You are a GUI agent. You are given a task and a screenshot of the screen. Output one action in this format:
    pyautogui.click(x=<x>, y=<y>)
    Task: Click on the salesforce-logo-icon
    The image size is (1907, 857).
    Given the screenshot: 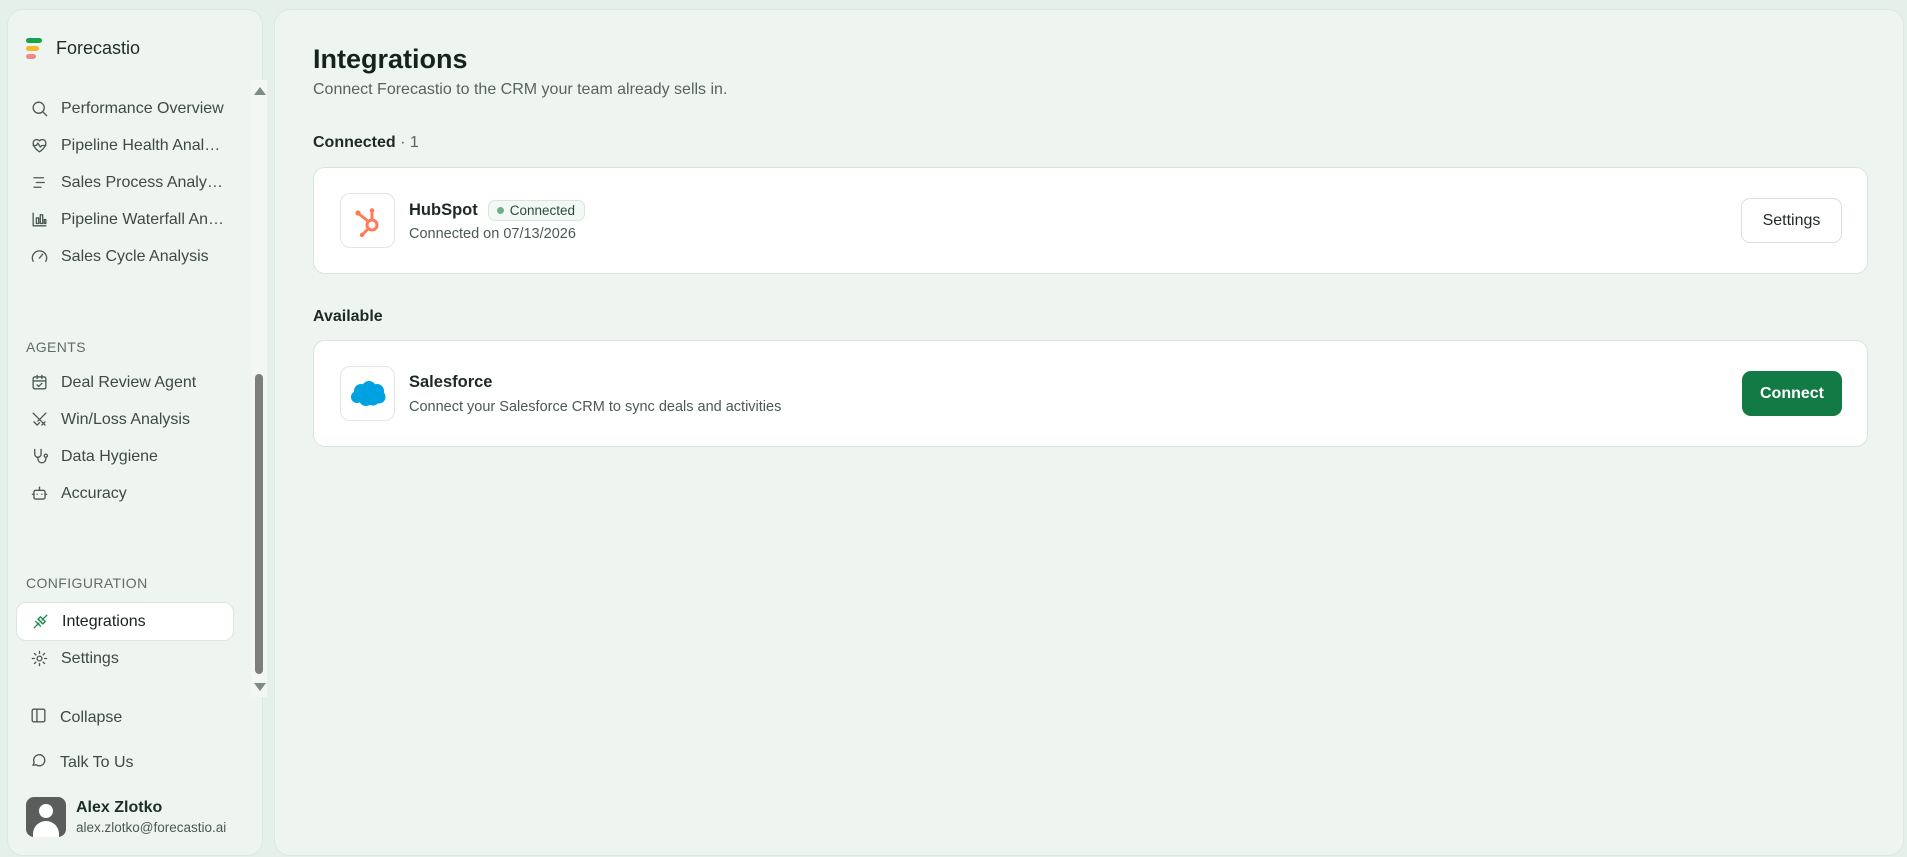 What is the action you would take?
    pyautogui.click(x=367, y=393)
    